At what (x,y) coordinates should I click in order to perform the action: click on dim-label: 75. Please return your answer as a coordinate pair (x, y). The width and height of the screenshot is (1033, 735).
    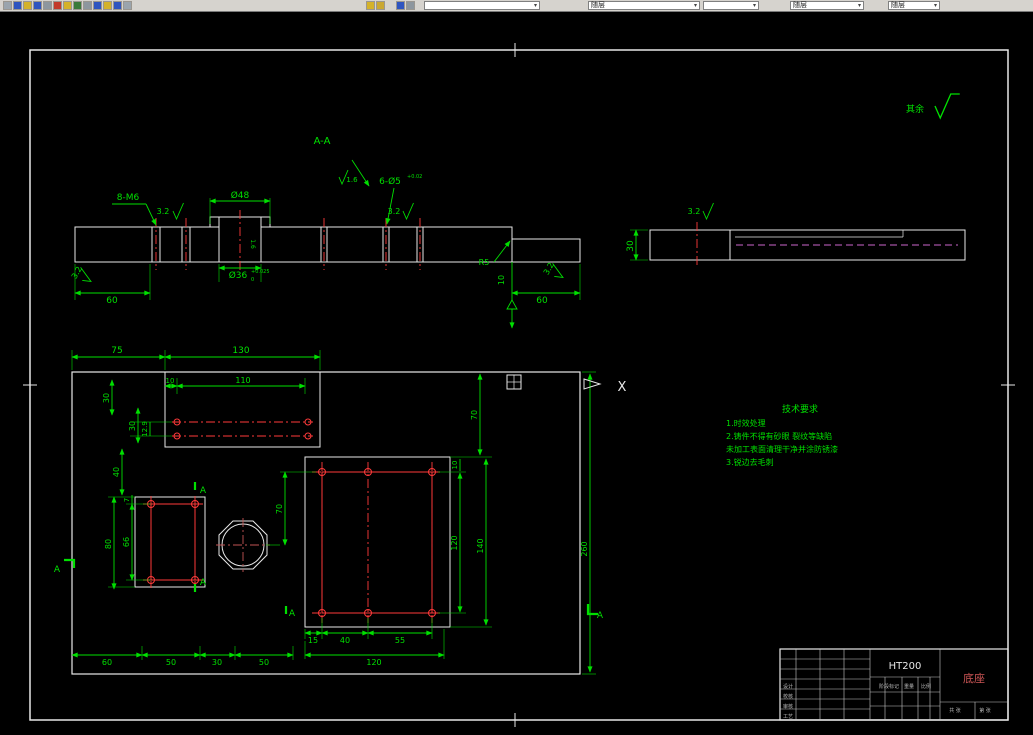
    Looking at the image, I should click on (116, 351).